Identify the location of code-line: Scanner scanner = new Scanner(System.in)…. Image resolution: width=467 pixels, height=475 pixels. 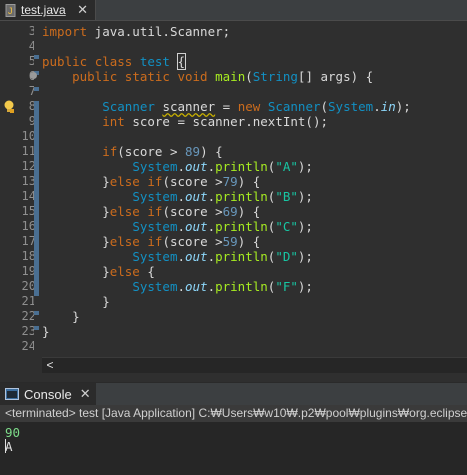
(226, 106).